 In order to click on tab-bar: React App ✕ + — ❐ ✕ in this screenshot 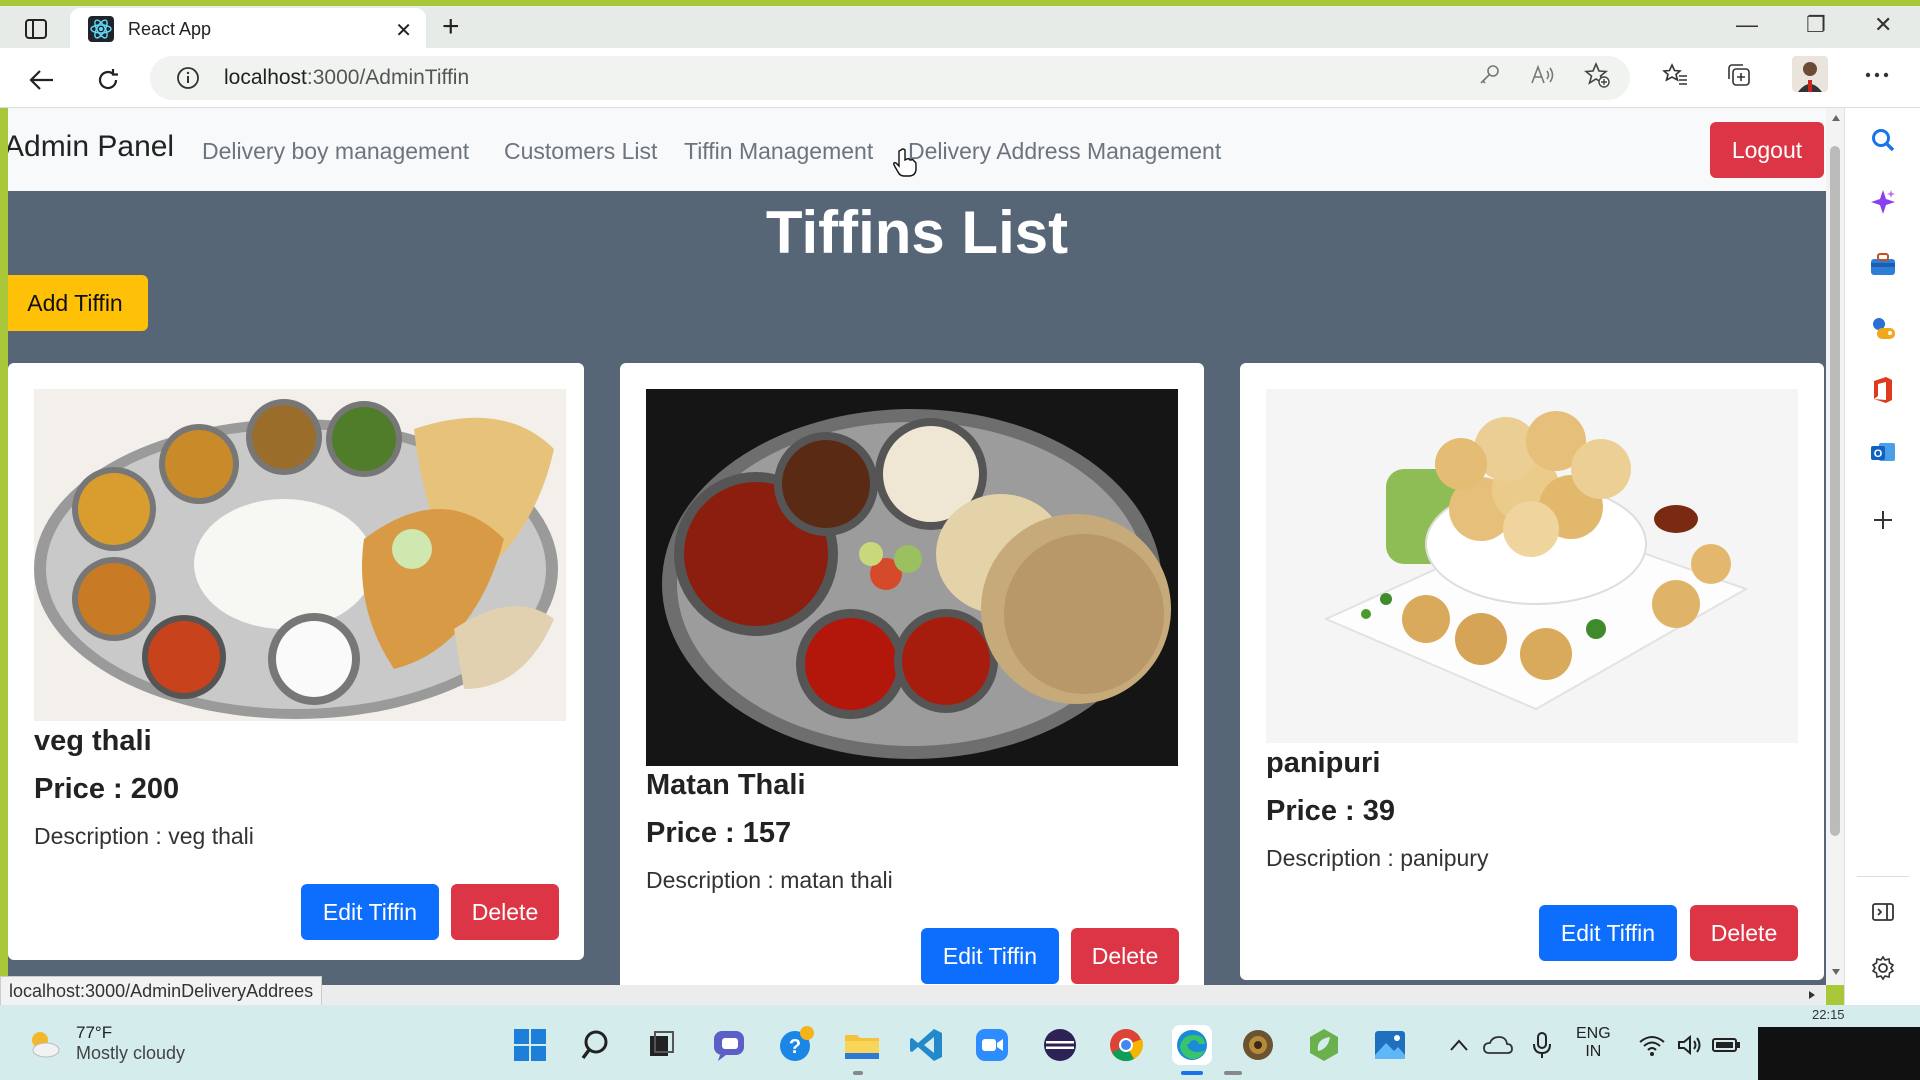, I will do `click(960, 28)`.